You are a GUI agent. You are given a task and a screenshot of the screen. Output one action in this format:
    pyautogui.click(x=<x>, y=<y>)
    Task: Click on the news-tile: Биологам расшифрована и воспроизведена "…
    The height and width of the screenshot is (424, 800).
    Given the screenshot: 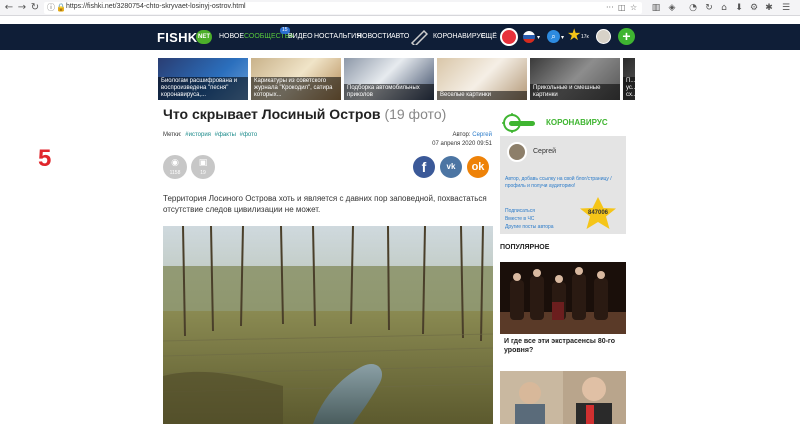 What is the action you would take?
    pyautogui.click(x=203, y=79)
    